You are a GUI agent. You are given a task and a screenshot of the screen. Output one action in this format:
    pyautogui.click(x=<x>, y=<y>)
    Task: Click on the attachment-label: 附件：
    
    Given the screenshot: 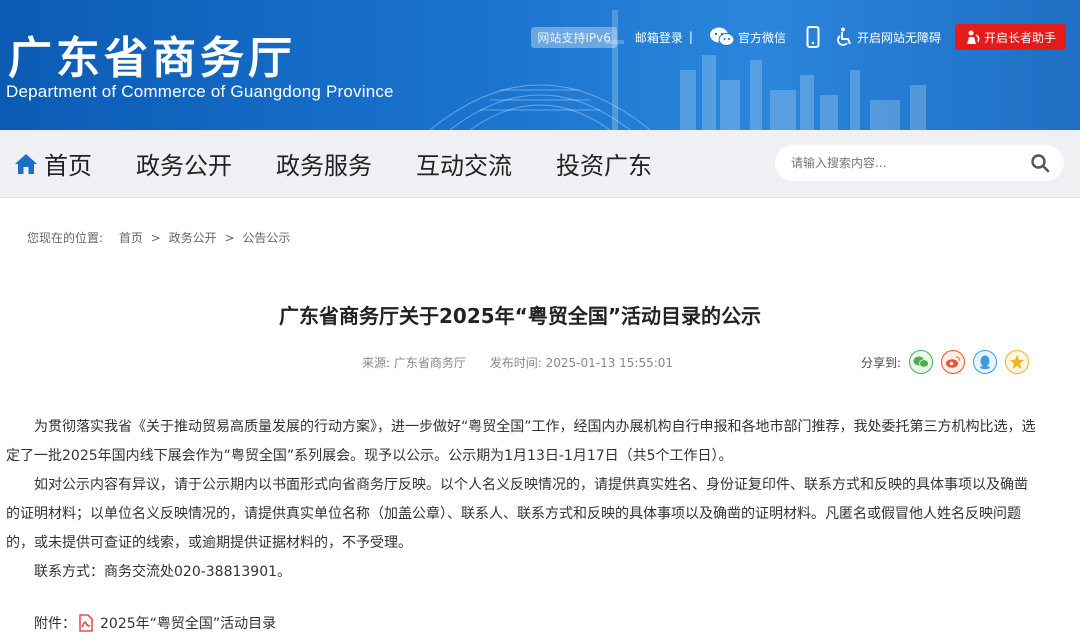 What is the action you would take?
    pyautogui.click(x=55, y=624)
    